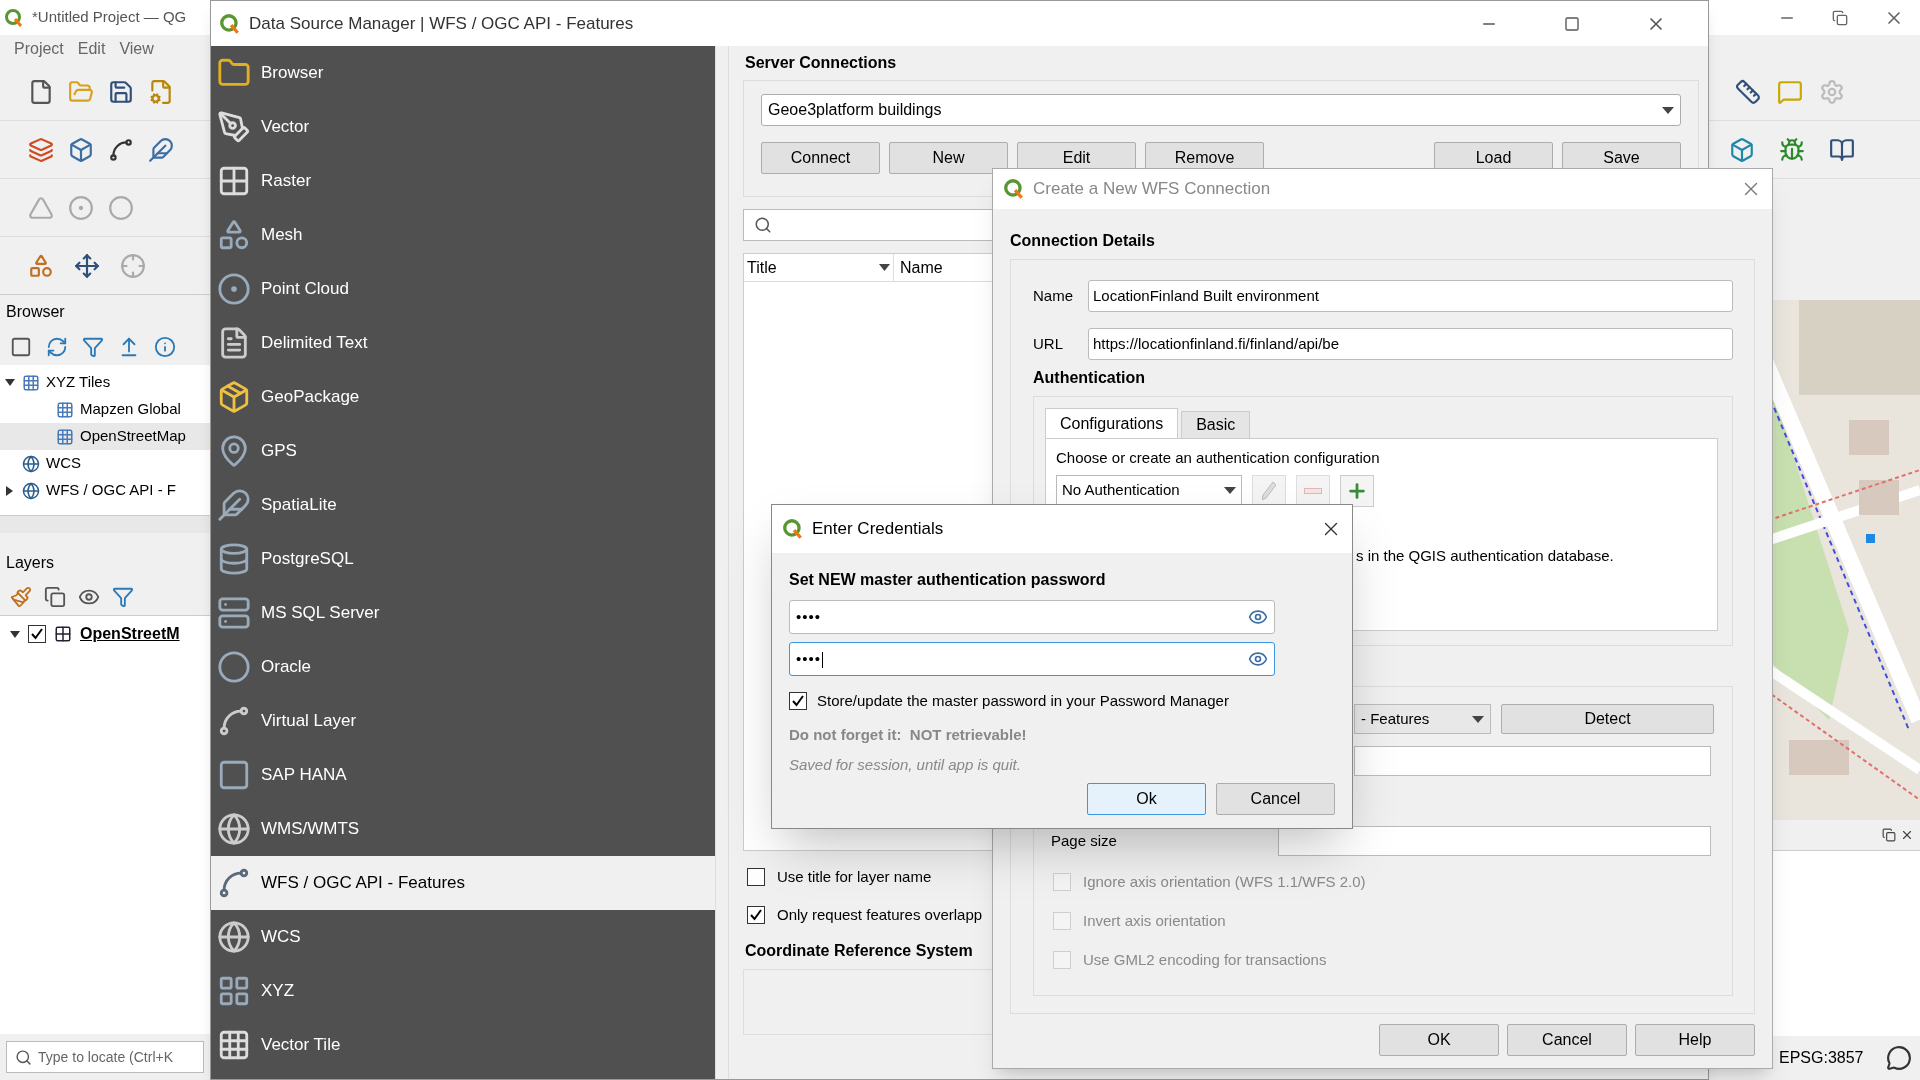 The height and width of the screenshot is (1080, 1920). I want to click on move-icon, so click(87, 265).